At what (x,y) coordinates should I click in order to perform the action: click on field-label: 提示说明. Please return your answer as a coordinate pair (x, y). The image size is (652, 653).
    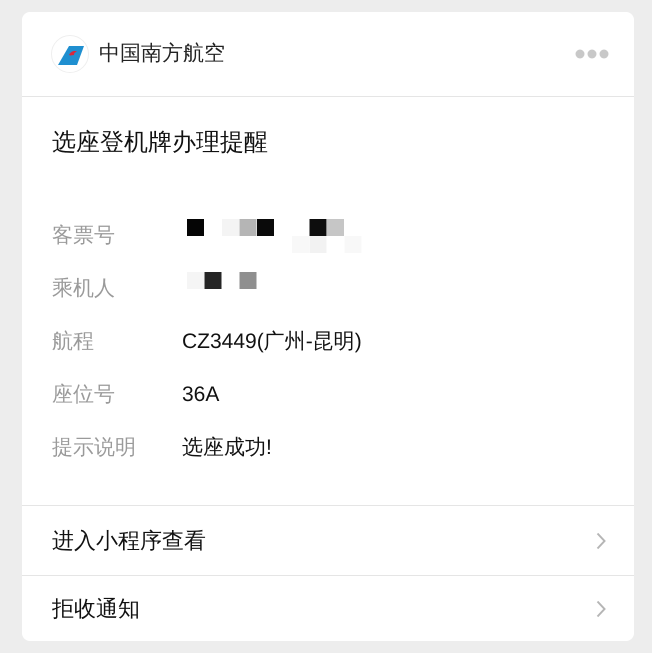
    Looking at the image, I should click on (94, 447).